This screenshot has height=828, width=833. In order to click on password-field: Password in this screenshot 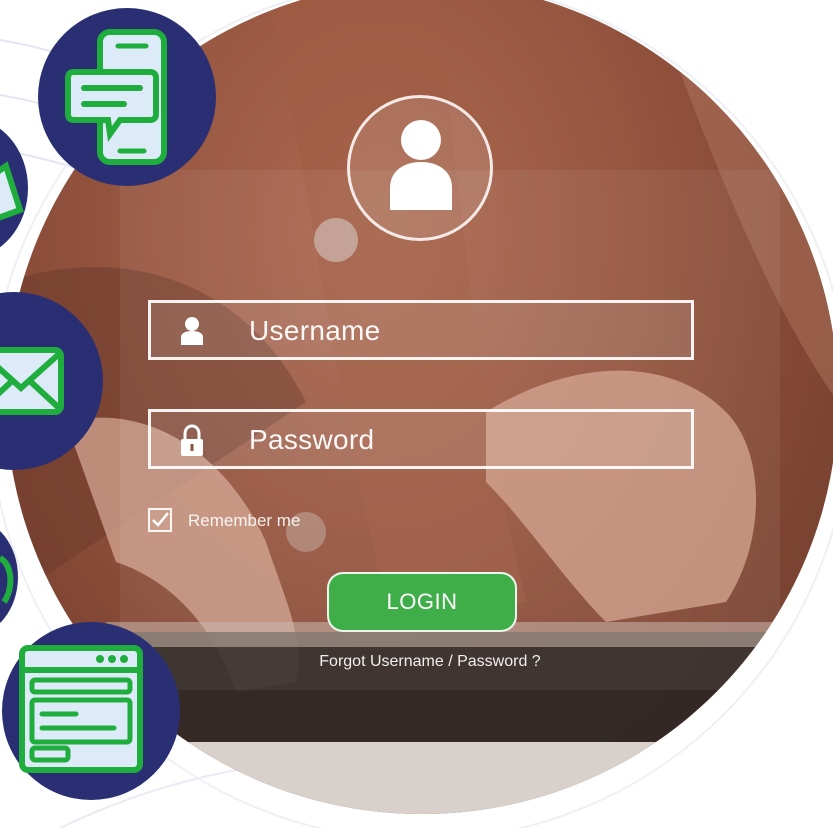, I will do `click(421, 439)`.